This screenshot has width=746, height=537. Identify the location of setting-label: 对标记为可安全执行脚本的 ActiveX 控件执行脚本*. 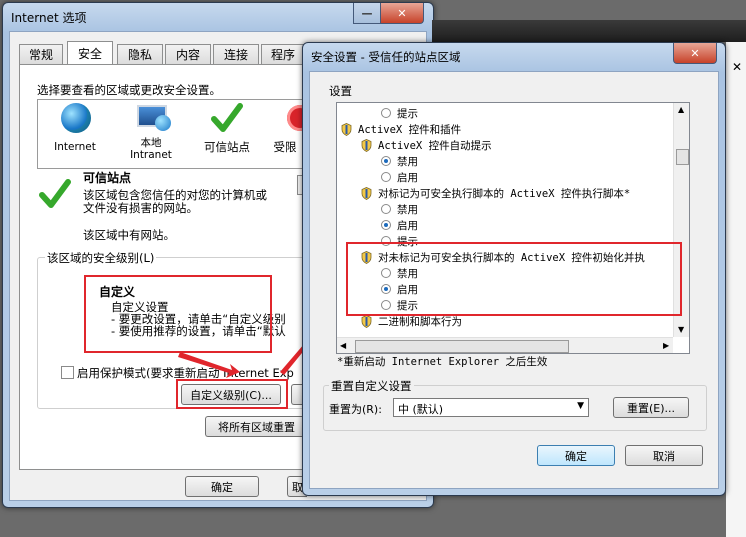
(504, 193).